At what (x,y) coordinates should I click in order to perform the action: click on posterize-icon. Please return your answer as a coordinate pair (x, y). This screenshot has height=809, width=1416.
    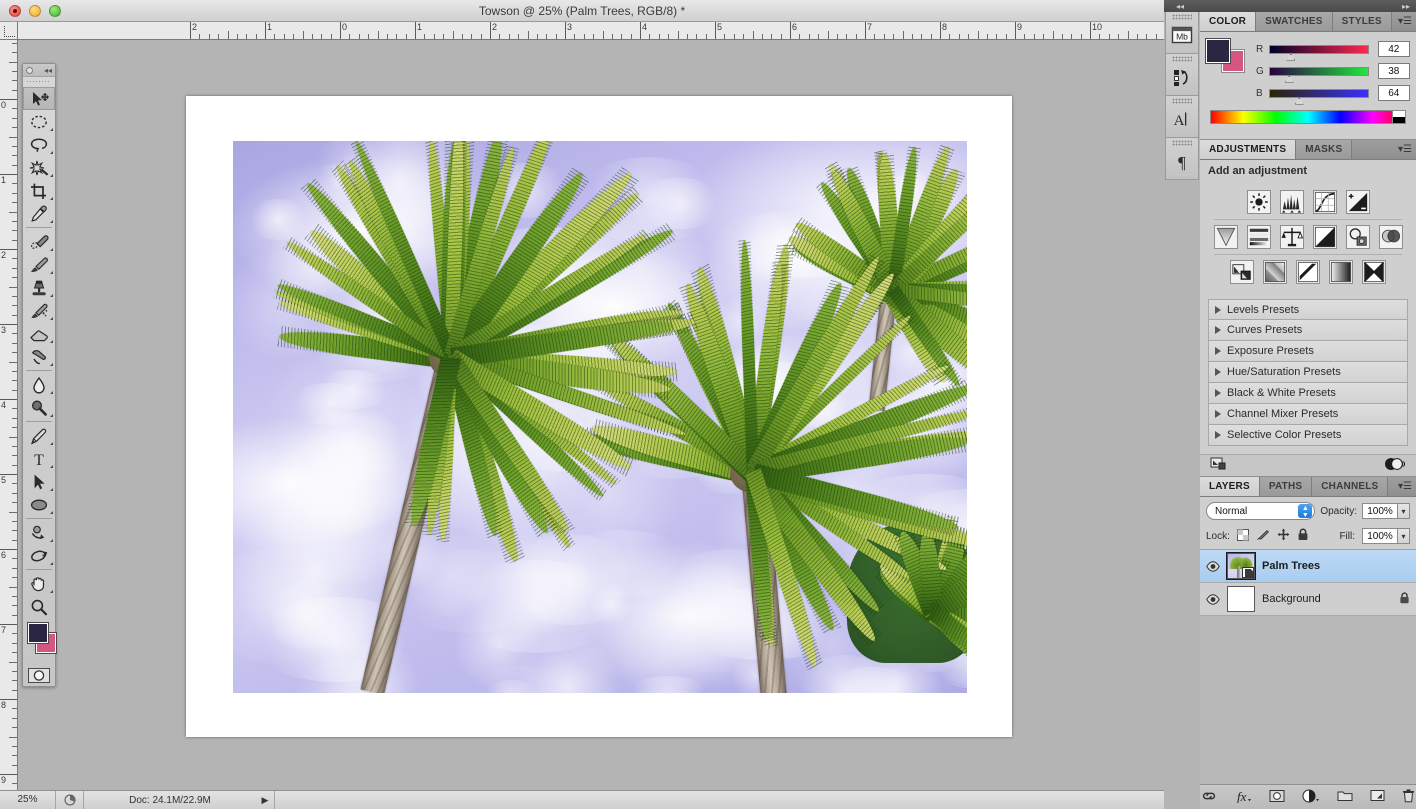
    Looking at the image, I should click on (1275, 272).